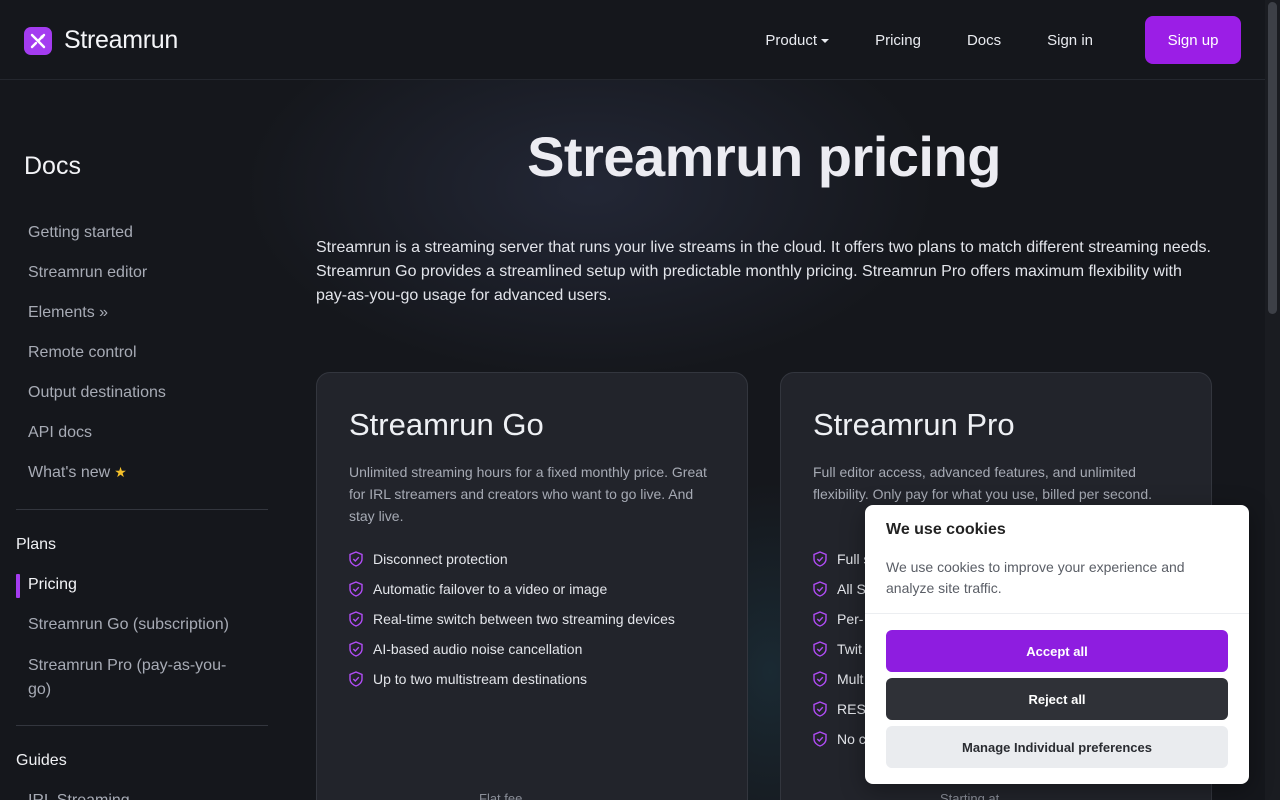 This screenshot has height=800, width=1280. Describe the element at coordinates (478, 649) in the screenshot. I see `feature-text: AI-based audio noise cancellation` at that location.